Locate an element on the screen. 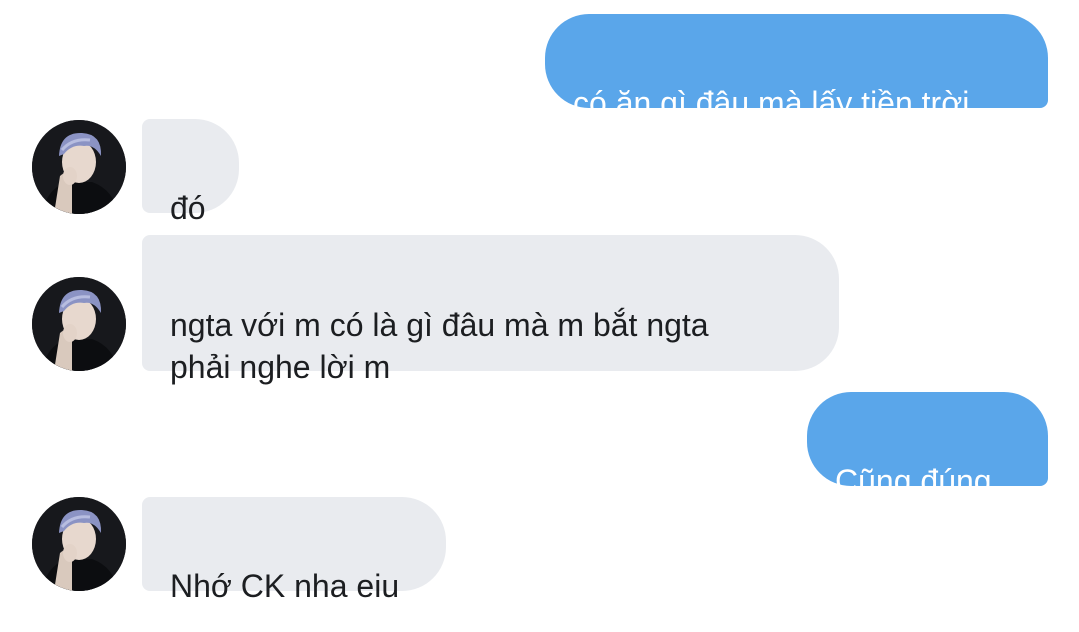 Image resolution: width=1079 pixels, height=632 pixels. message-text: Nhớ CK nha eiu is located at coordinates (285, 586).